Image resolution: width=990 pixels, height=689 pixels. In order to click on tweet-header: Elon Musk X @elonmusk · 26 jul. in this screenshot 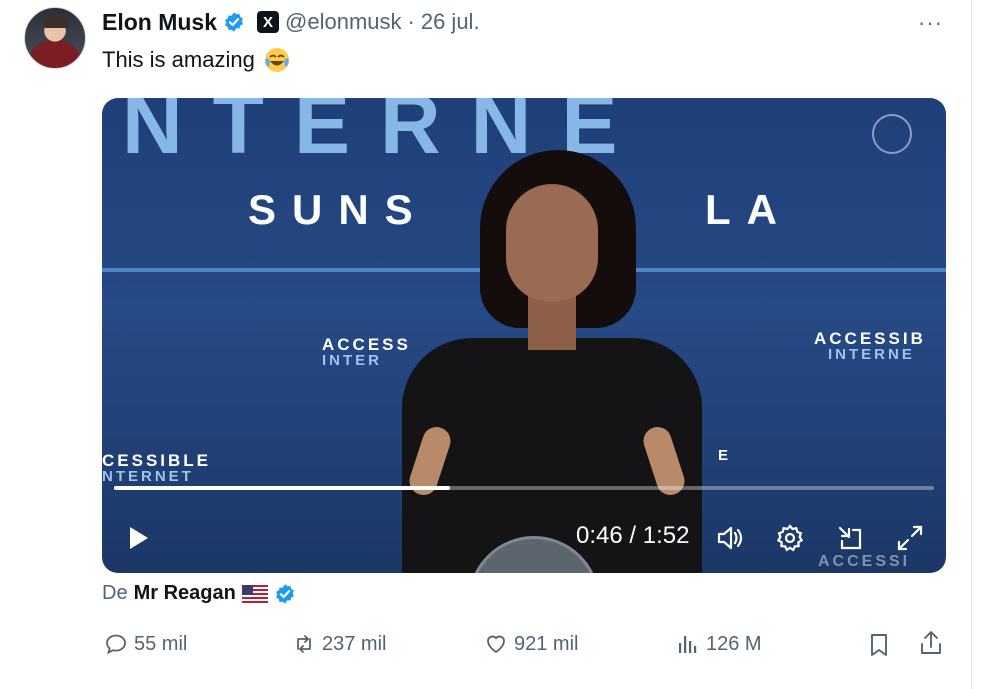, I will do `click(291, 22)`.